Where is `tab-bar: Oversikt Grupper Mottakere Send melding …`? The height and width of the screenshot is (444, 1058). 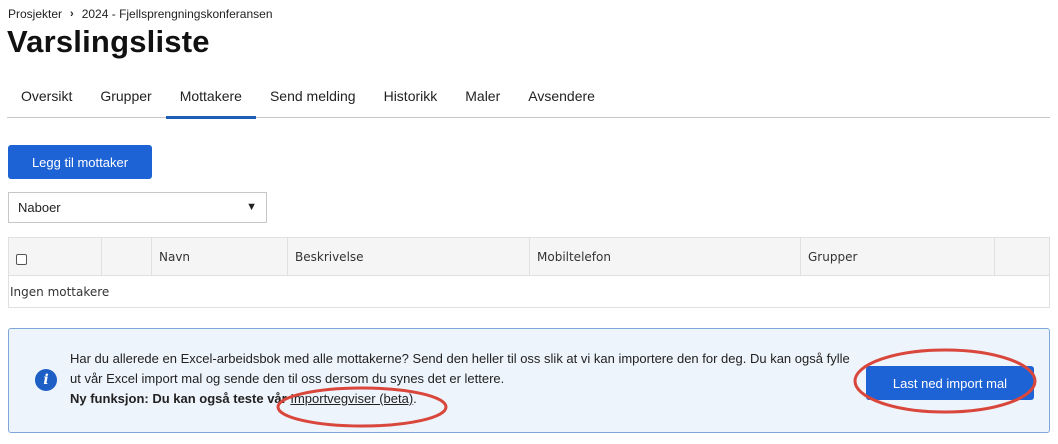
tab-bar: Oversikt Grupper Mottakere Send melding … is located at coordinates (528, 98).